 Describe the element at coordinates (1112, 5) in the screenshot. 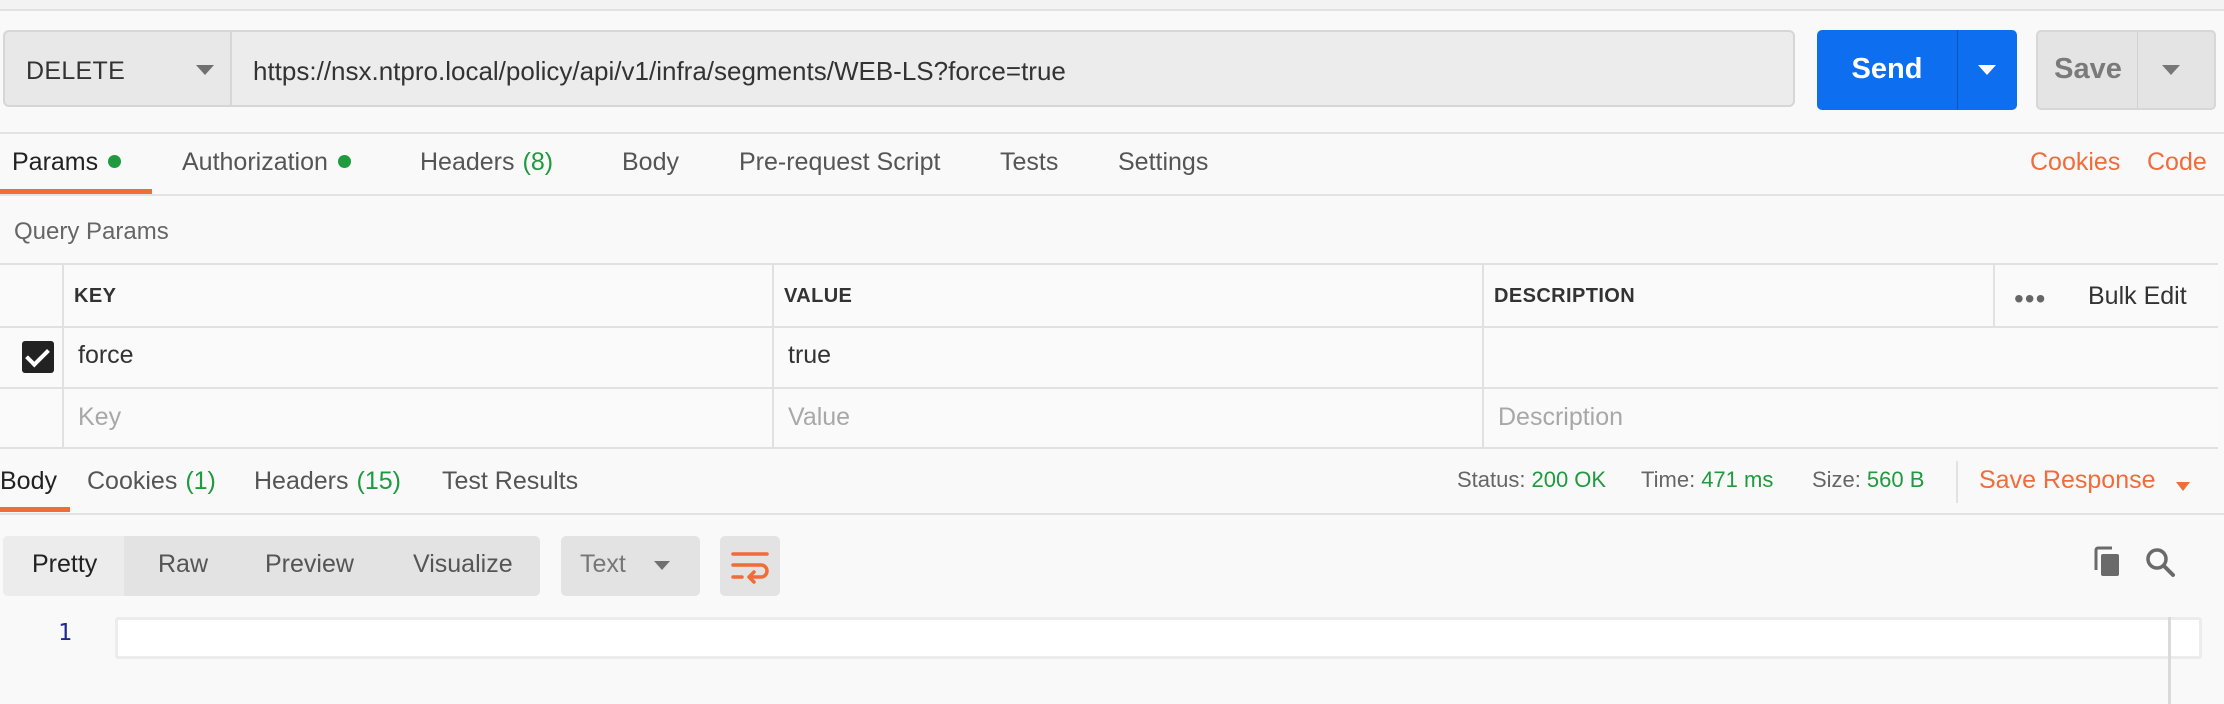

I see `window-top-strip` at that location.